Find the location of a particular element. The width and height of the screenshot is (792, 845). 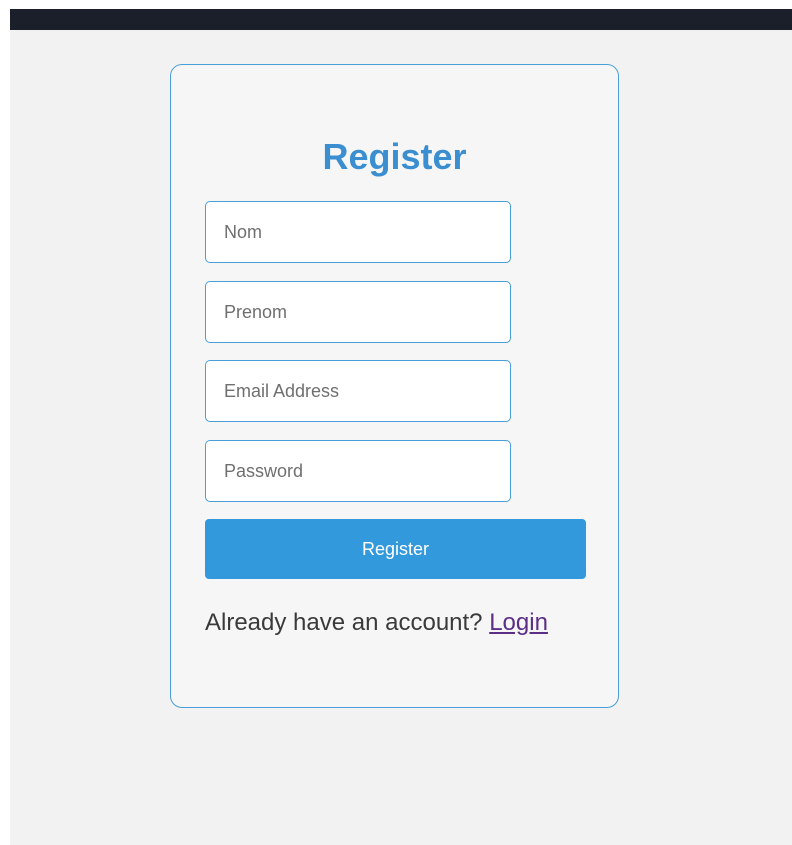

login-prompt: Already have an account? Login is located at coordinates (400, 623).